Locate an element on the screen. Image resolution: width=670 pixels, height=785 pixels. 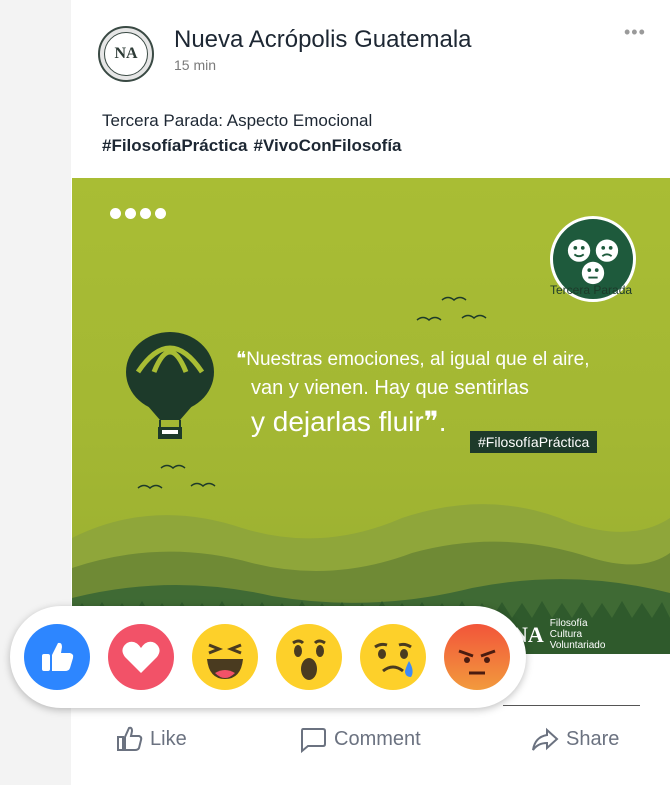
logo-word: Voluntariado is located at coordinates (577, 645).